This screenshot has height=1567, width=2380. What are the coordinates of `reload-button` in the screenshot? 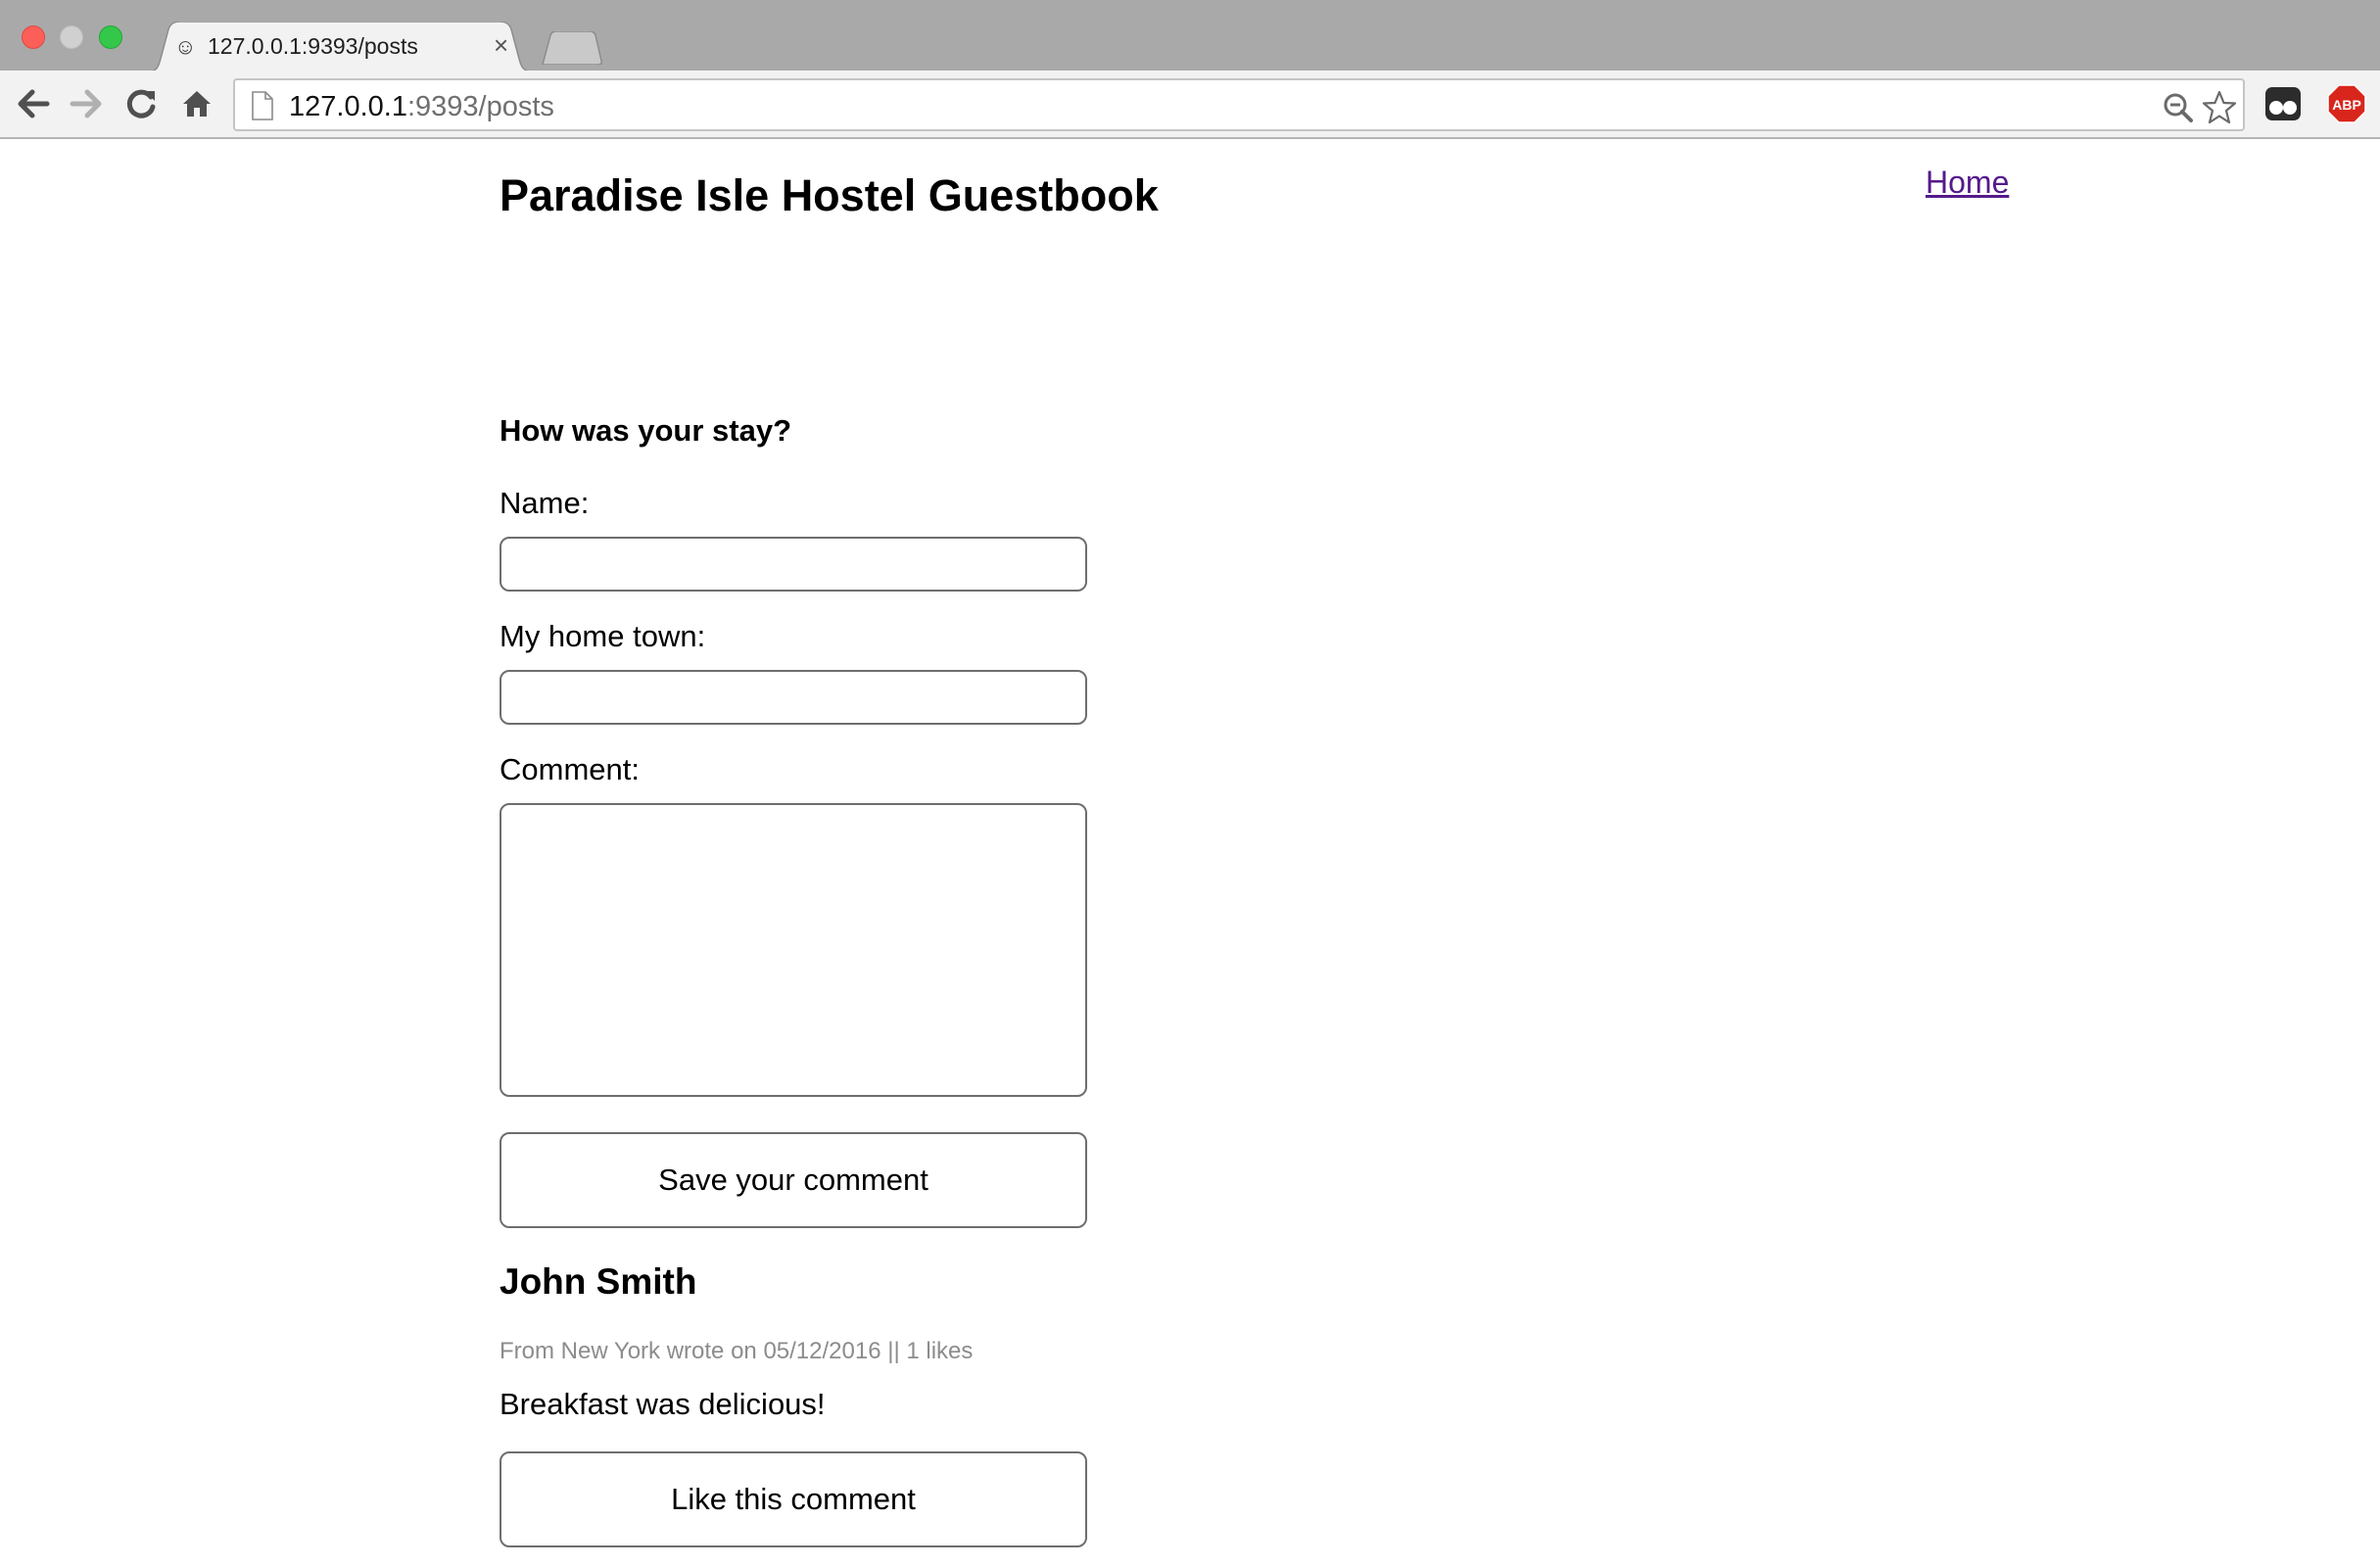 It's located at (141, 103).